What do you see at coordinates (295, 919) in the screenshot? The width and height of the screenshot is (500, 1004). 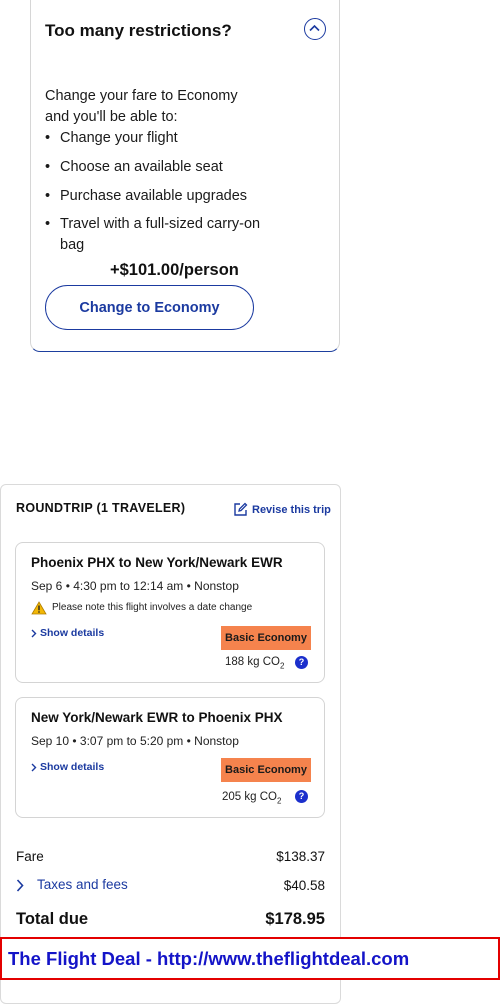 I see `total-due-value: $178.95` at bounding box center [295, 919].